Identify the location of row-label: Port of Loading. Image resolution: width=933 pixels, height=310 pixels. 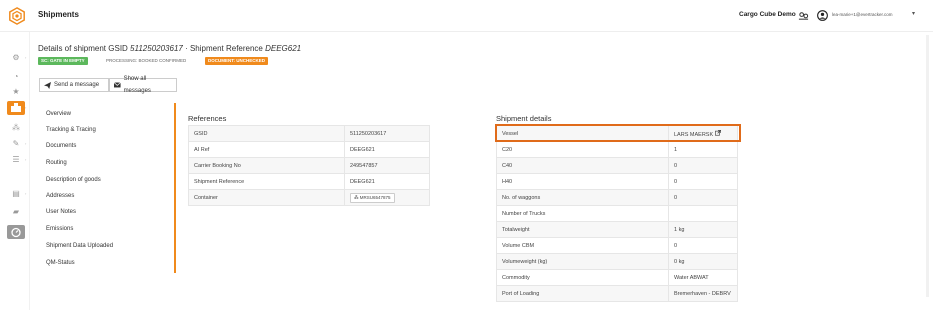
(582, 293).